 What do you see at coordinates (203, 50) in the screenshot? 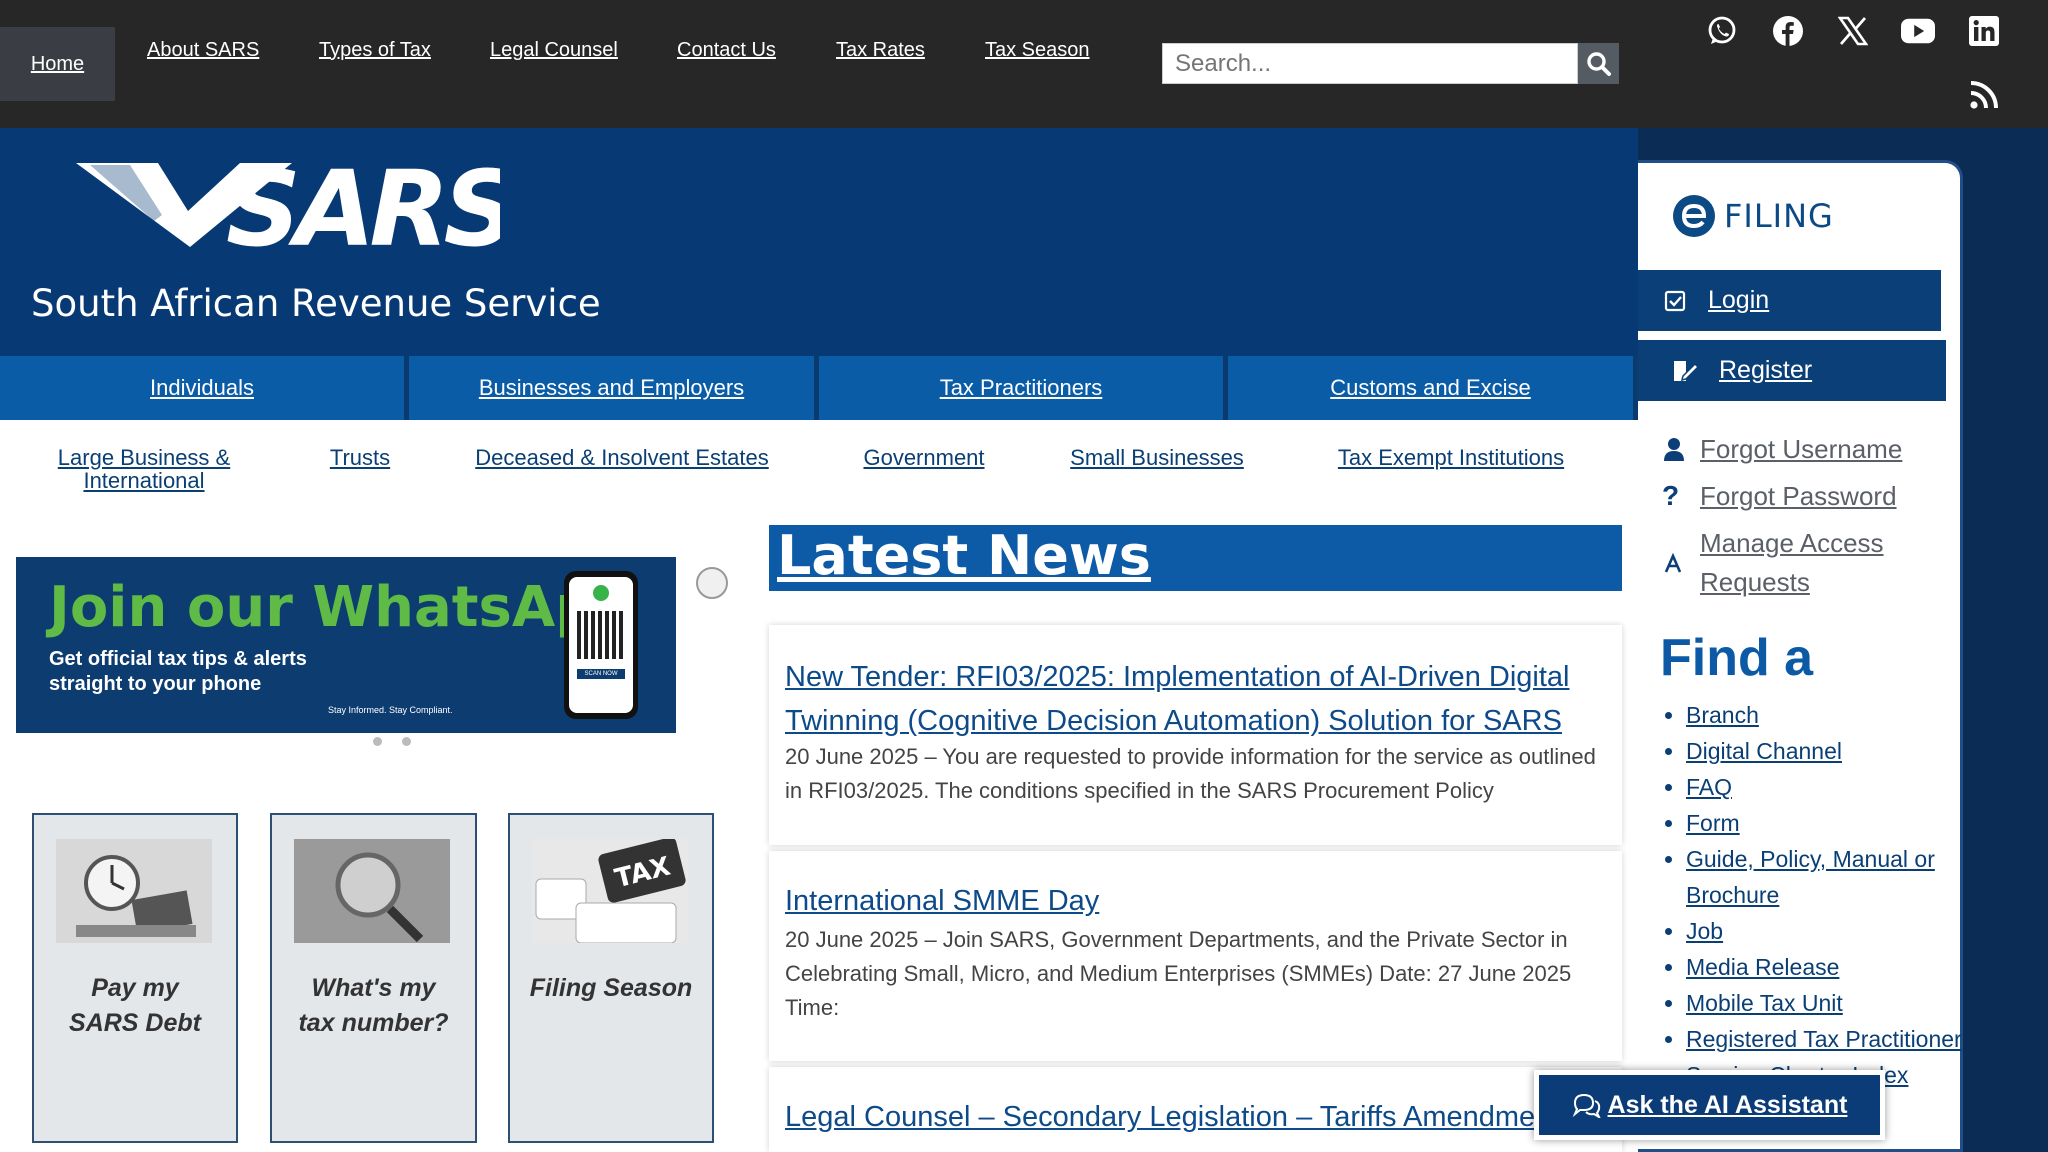
I see `nav-about-sars: About SARS` at bounding box center [203, 50].